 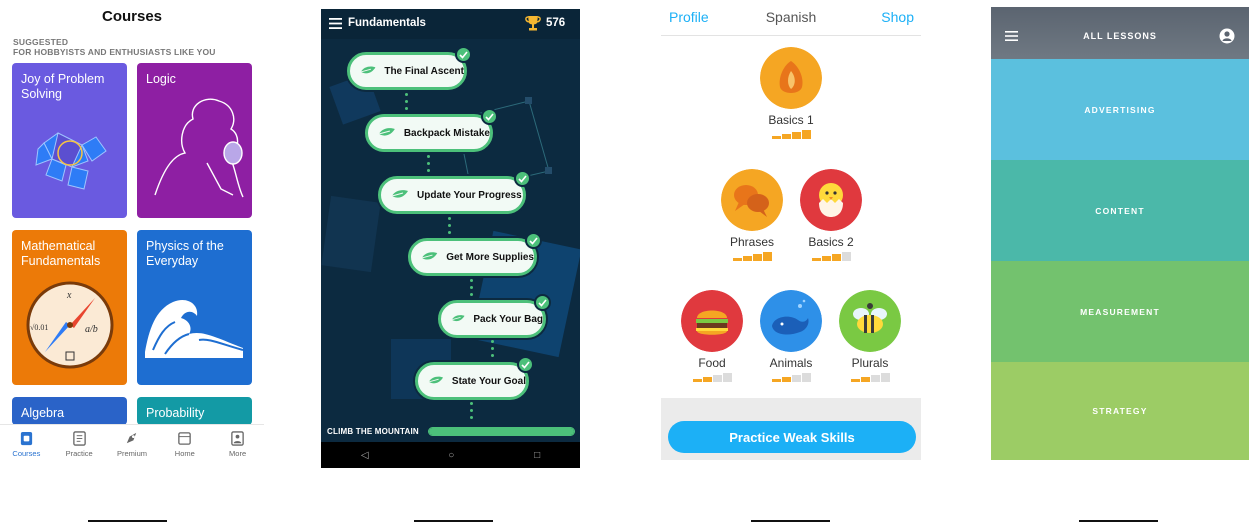 What do you see at coordinates (475, 254) in the screenshot?
I see `lesson-node: Get More Supplies` at bounding box center [475, 254].